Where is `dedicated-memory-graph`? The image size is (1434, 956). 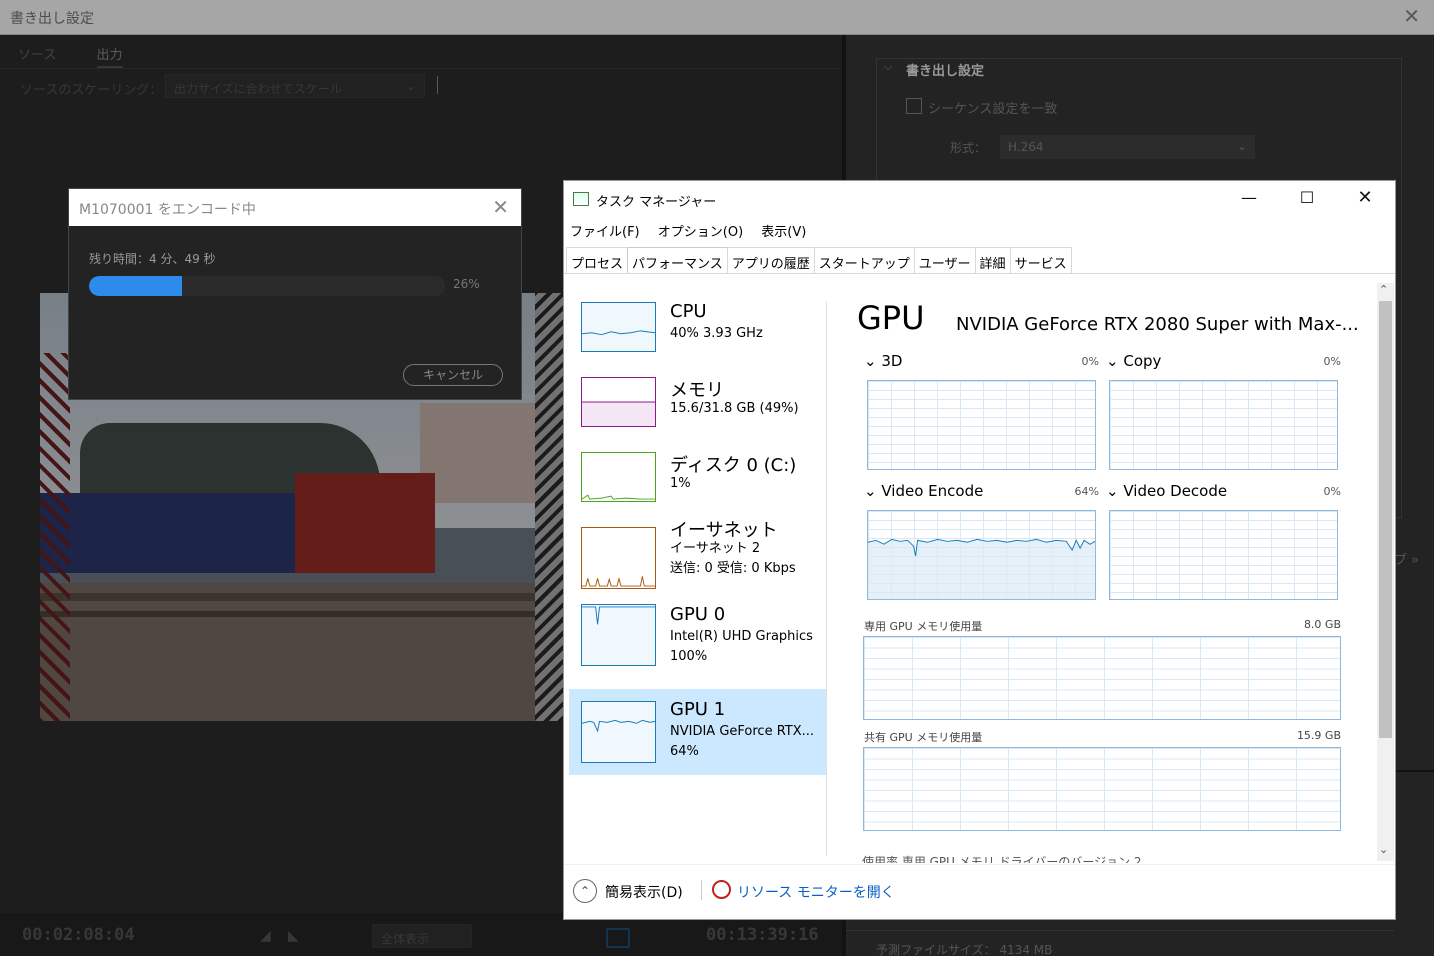
dedicated-memory-graph is located at coordinates (1102, 678).